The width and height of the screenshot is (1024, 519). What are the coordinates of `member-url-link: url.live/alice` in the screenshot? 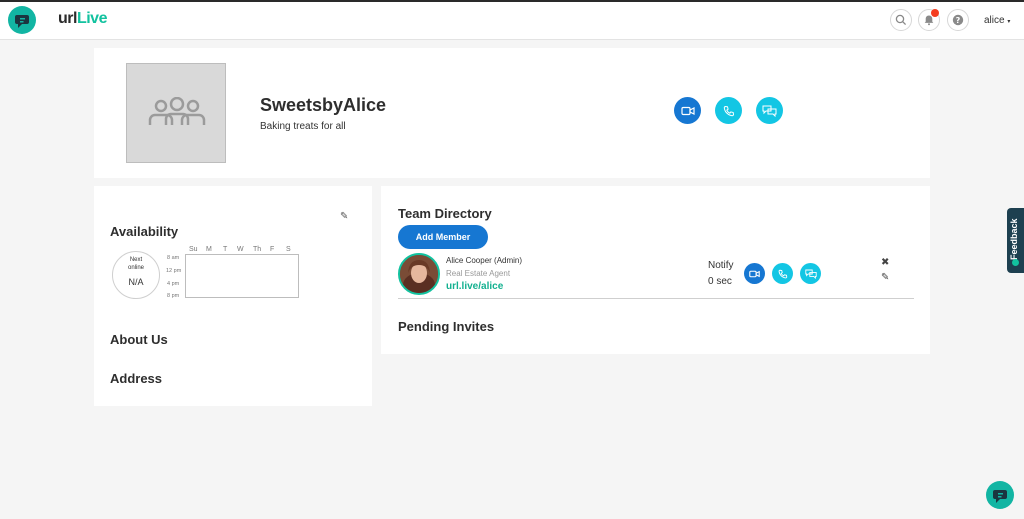 It's located at (474, 286).